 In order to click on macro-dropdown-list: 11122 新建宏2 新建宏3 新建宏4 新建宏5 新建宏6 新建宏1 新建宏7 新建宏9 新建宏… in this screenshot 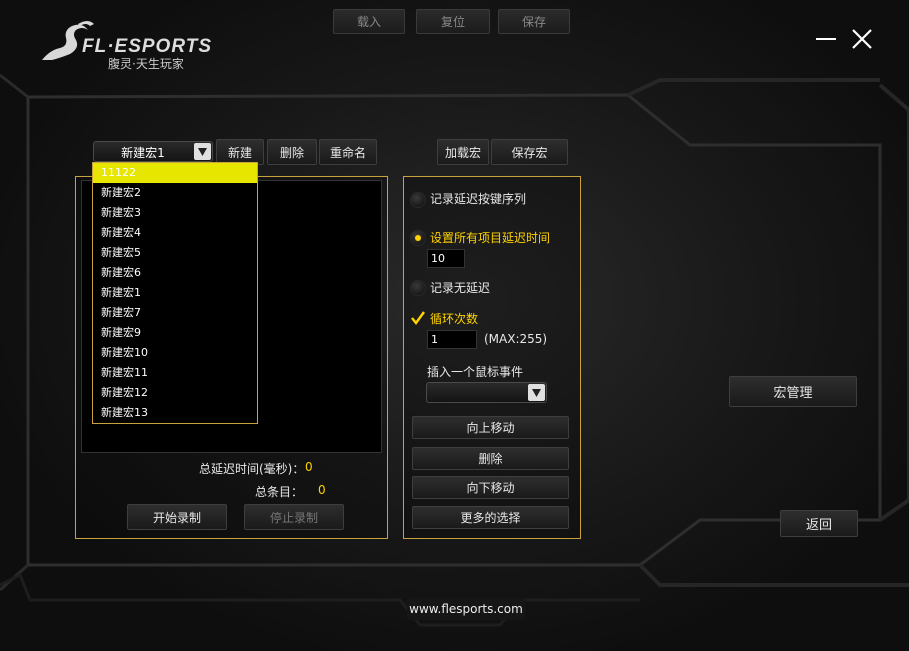, I will do `click(175, 293)`.